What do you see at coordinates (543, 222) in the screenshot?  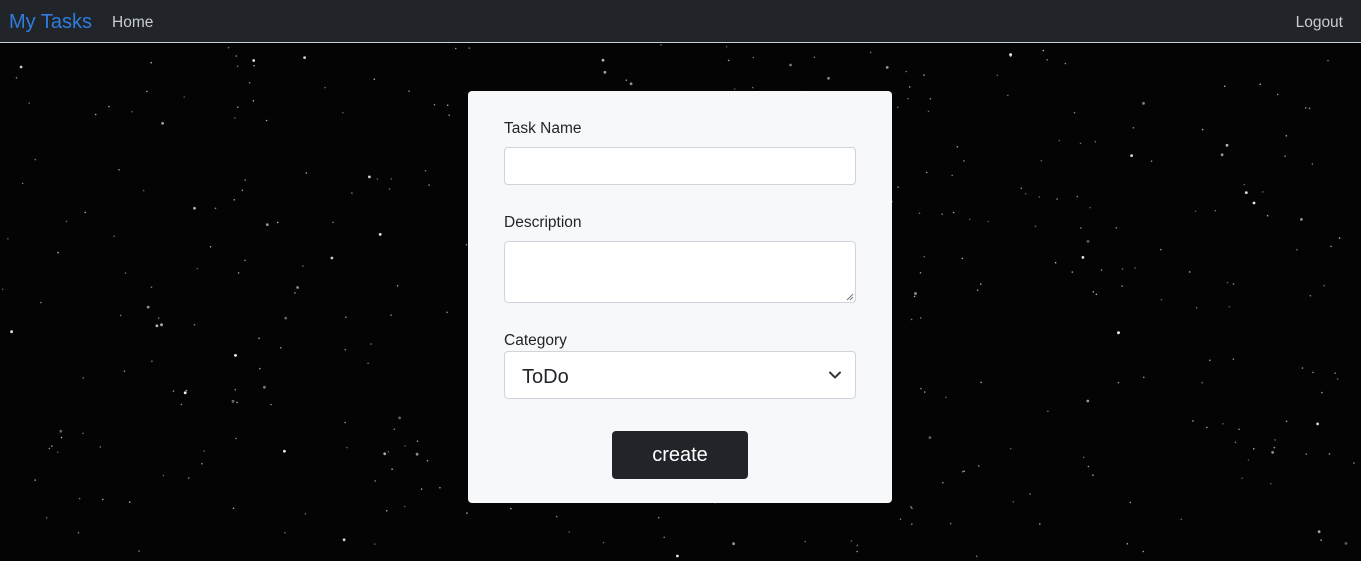 I see `description-label: Description` at bounding box center [543, 222].